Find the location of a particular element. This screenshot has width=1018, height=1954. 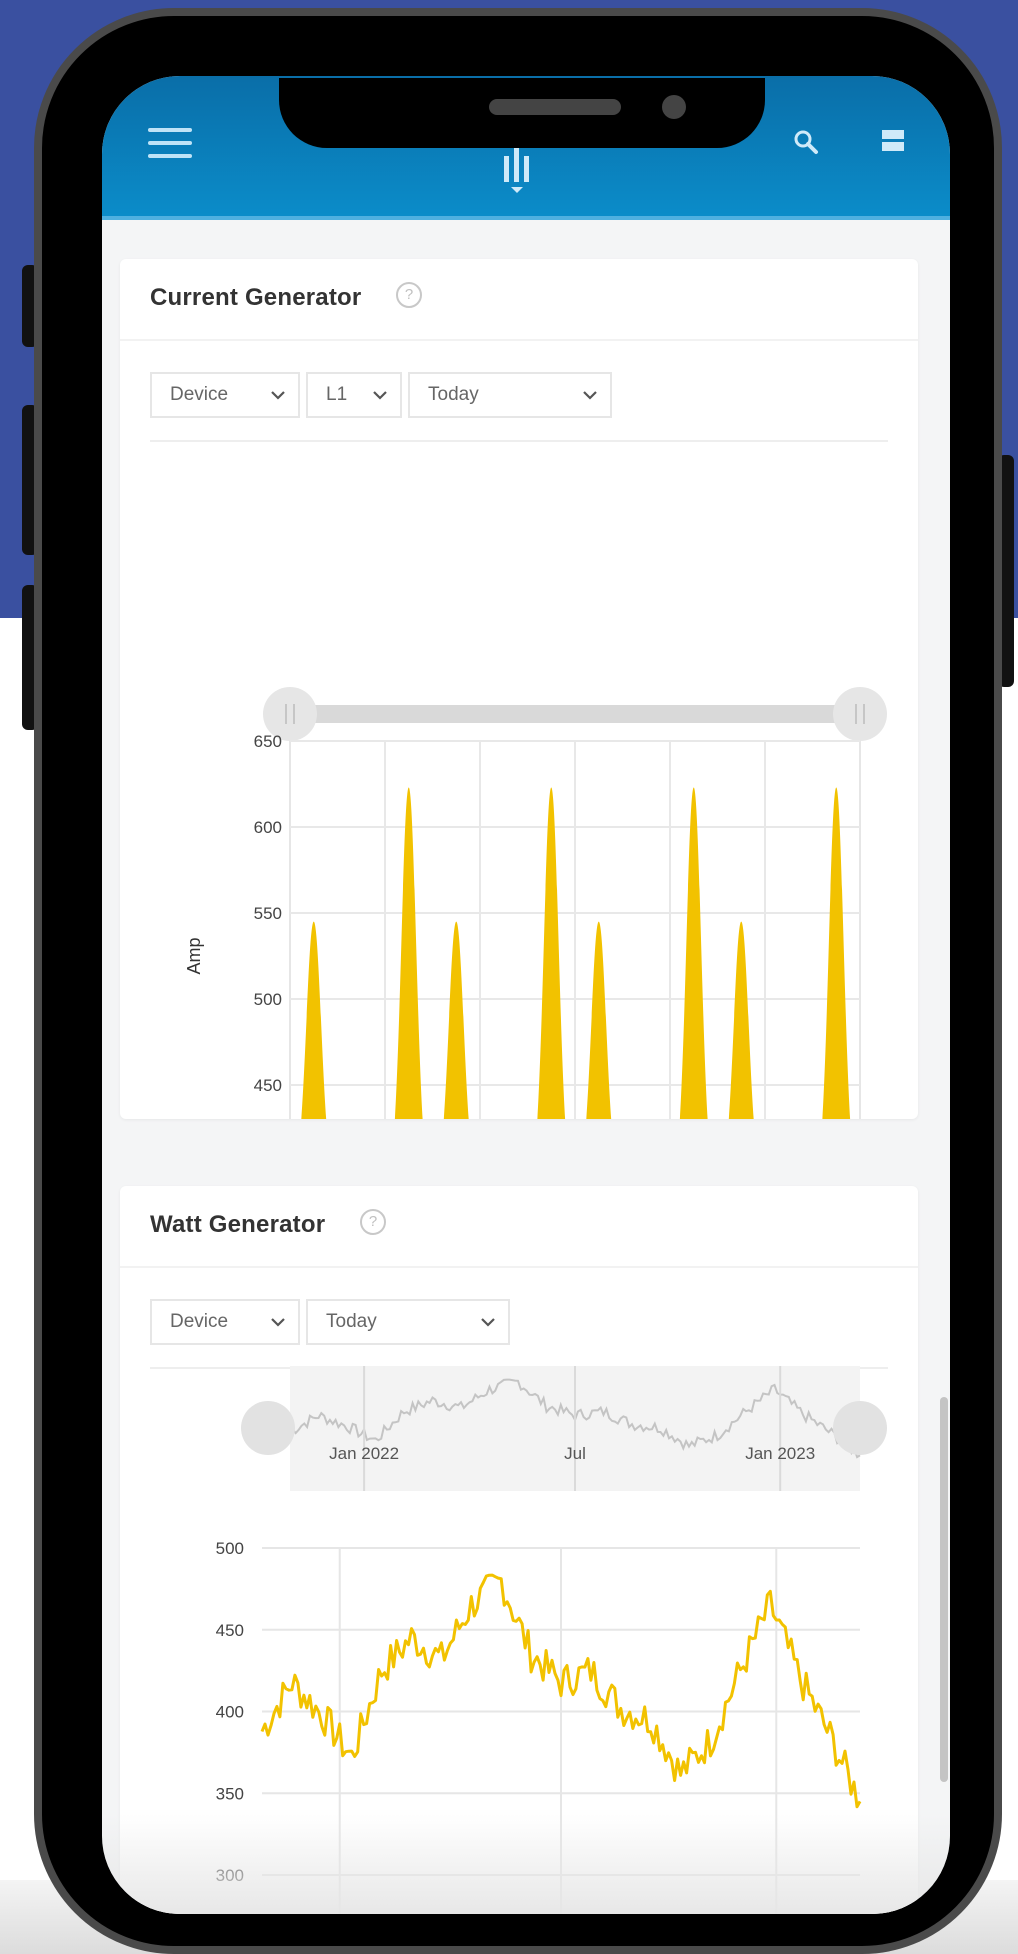

range-slider-handle-right is located at coordinates (860, 714).